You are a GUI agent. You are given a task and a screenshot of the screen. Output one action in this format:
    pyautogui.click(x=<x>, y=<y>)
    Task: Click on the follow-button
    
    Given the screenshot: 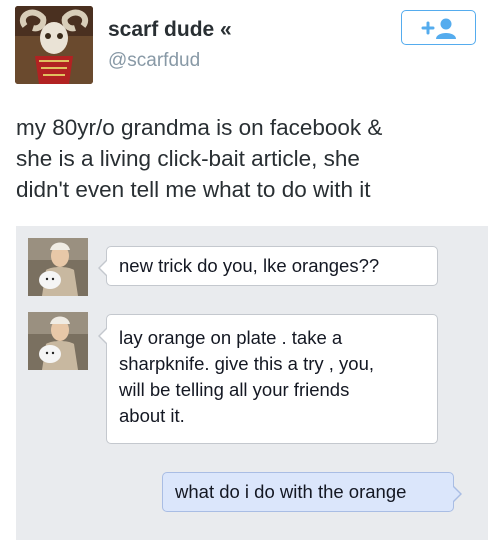 What is the action you would take?
    pyautogui.click(x=438, y=27)
    